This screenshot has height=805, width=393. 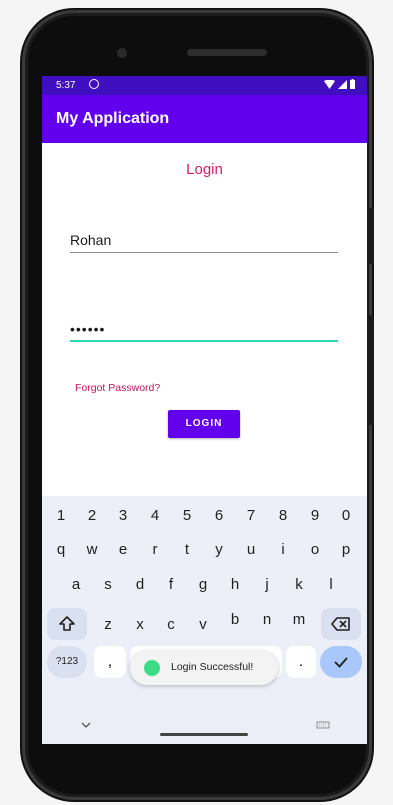 What do you see at coordinates (66, 85) in the screenshot?
I see `status-time: 5:37` at bounding box center [66, 85].